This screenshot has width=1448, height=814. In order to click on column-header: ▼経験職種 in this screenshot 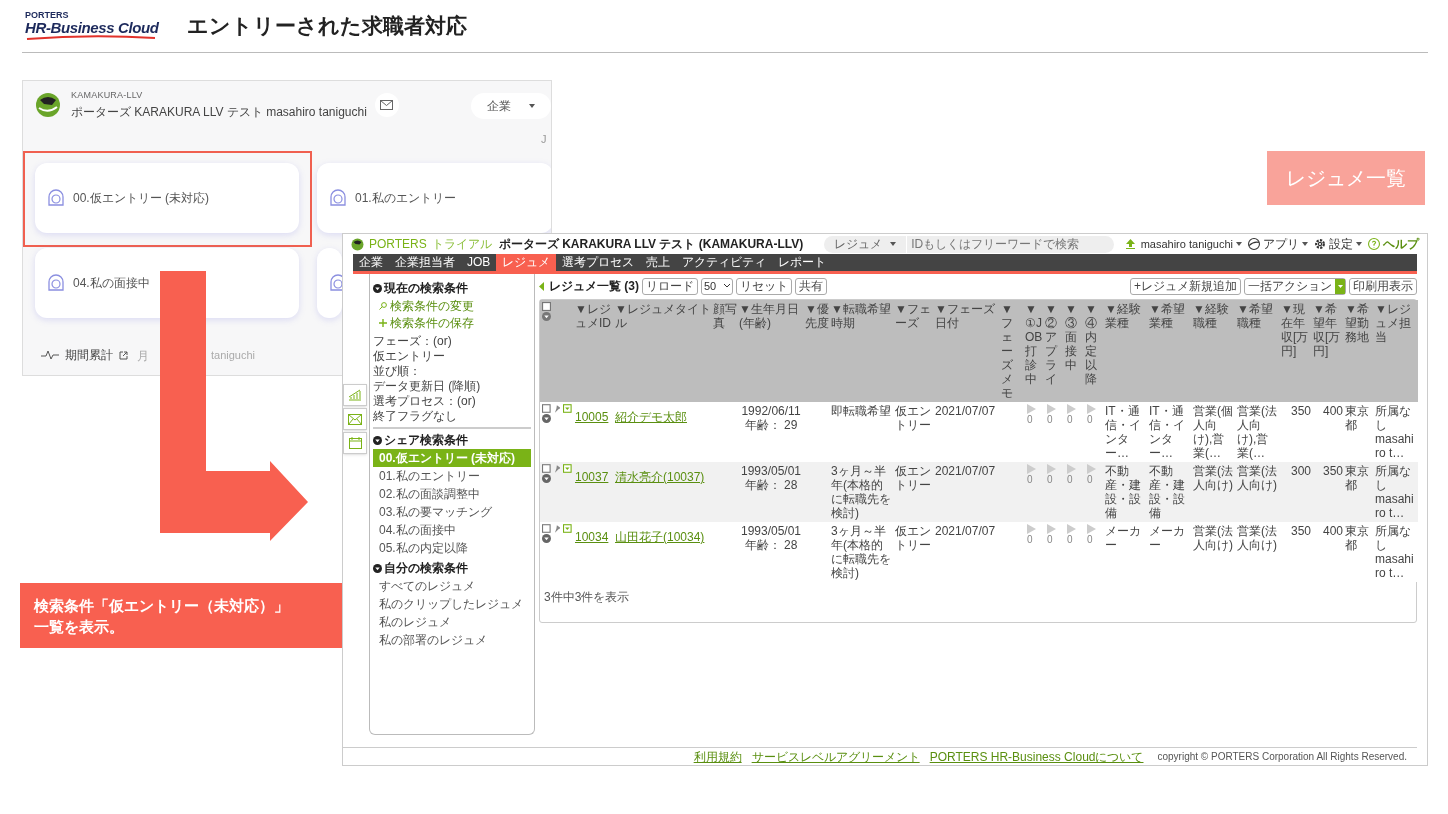, I will do `click(1214, 351)`.